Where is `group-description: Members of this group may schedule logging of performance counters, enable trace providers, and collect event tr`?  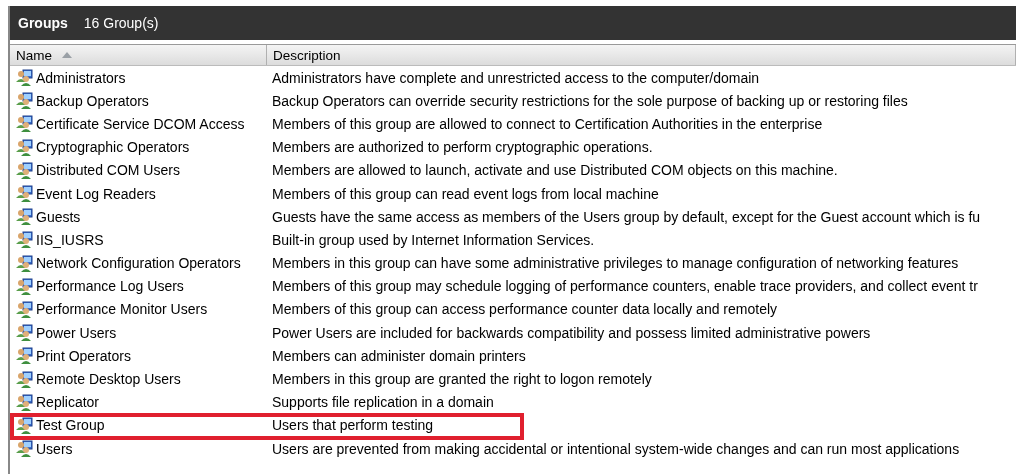 group-description: Members of this group may schedule logging of performance counters, enable trace providers, and collect event tr is located at coordinates (625, 286).